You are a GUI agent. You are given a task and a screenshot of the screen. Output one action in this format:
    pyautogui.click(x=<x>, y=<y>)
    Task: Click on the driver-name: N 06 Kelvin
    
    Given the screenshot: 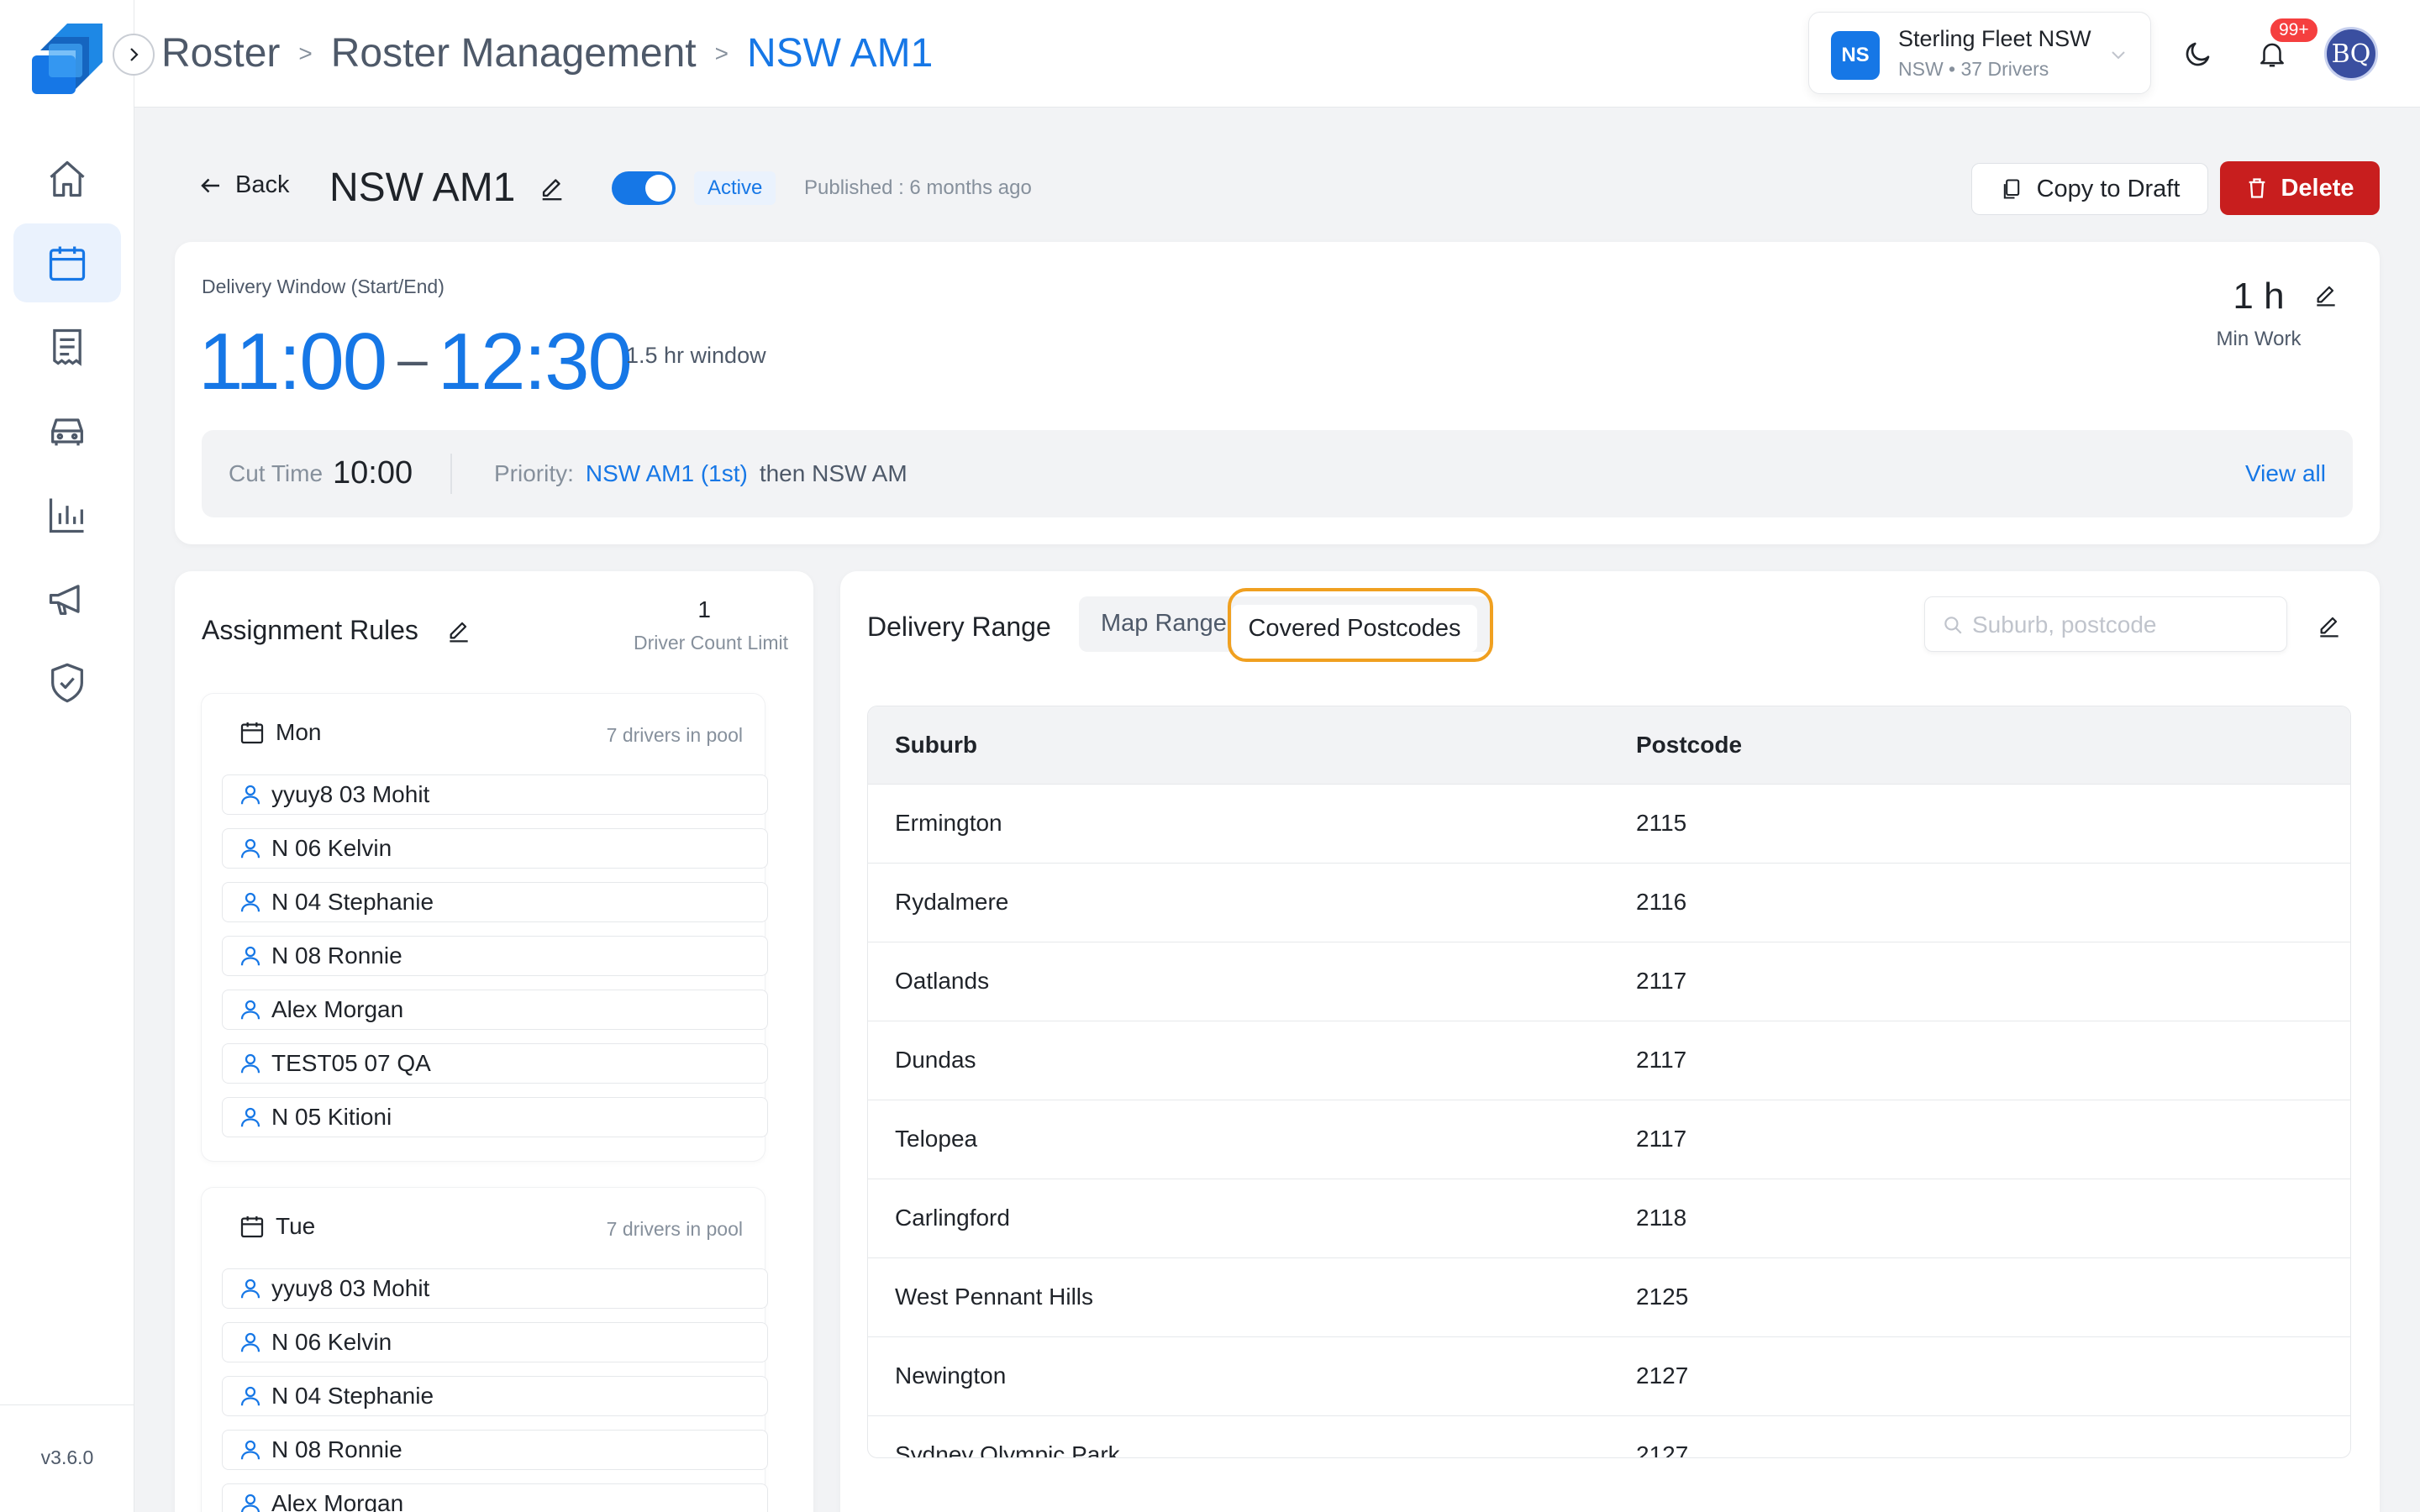 What is the action you would take?
    pyautogui.click(x=331, y=1342)
    